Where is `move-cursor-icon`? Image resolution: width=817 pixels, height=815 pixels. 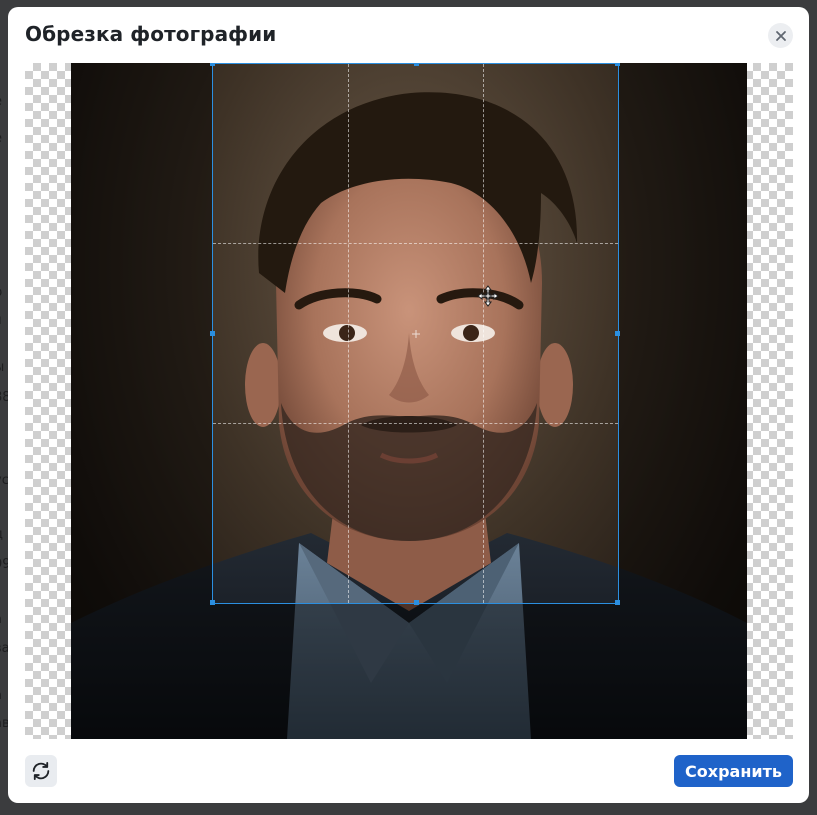 move-cursor-icon is located at coordinates (488, 296).